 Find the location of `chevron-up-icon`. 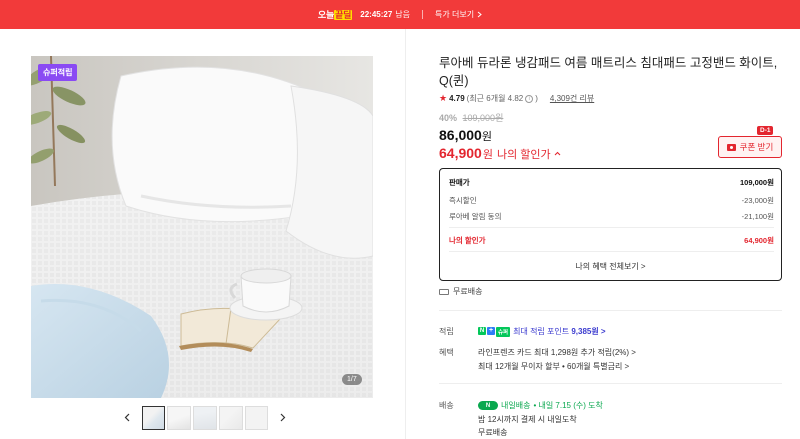

chevron-up-icon is located at coordinates (557, 153).